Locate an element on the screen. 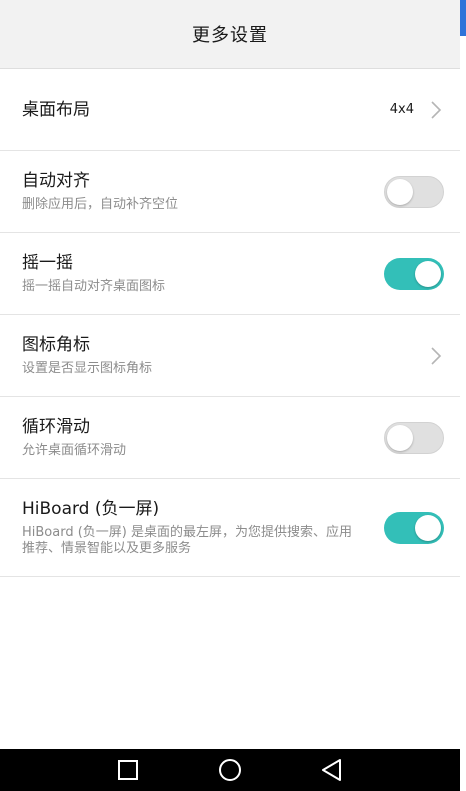 This screenshot has width=466, height=791. setting-subtitle: 摇一摇自动对齐桌面图标 is located at coordinates (94, 286).